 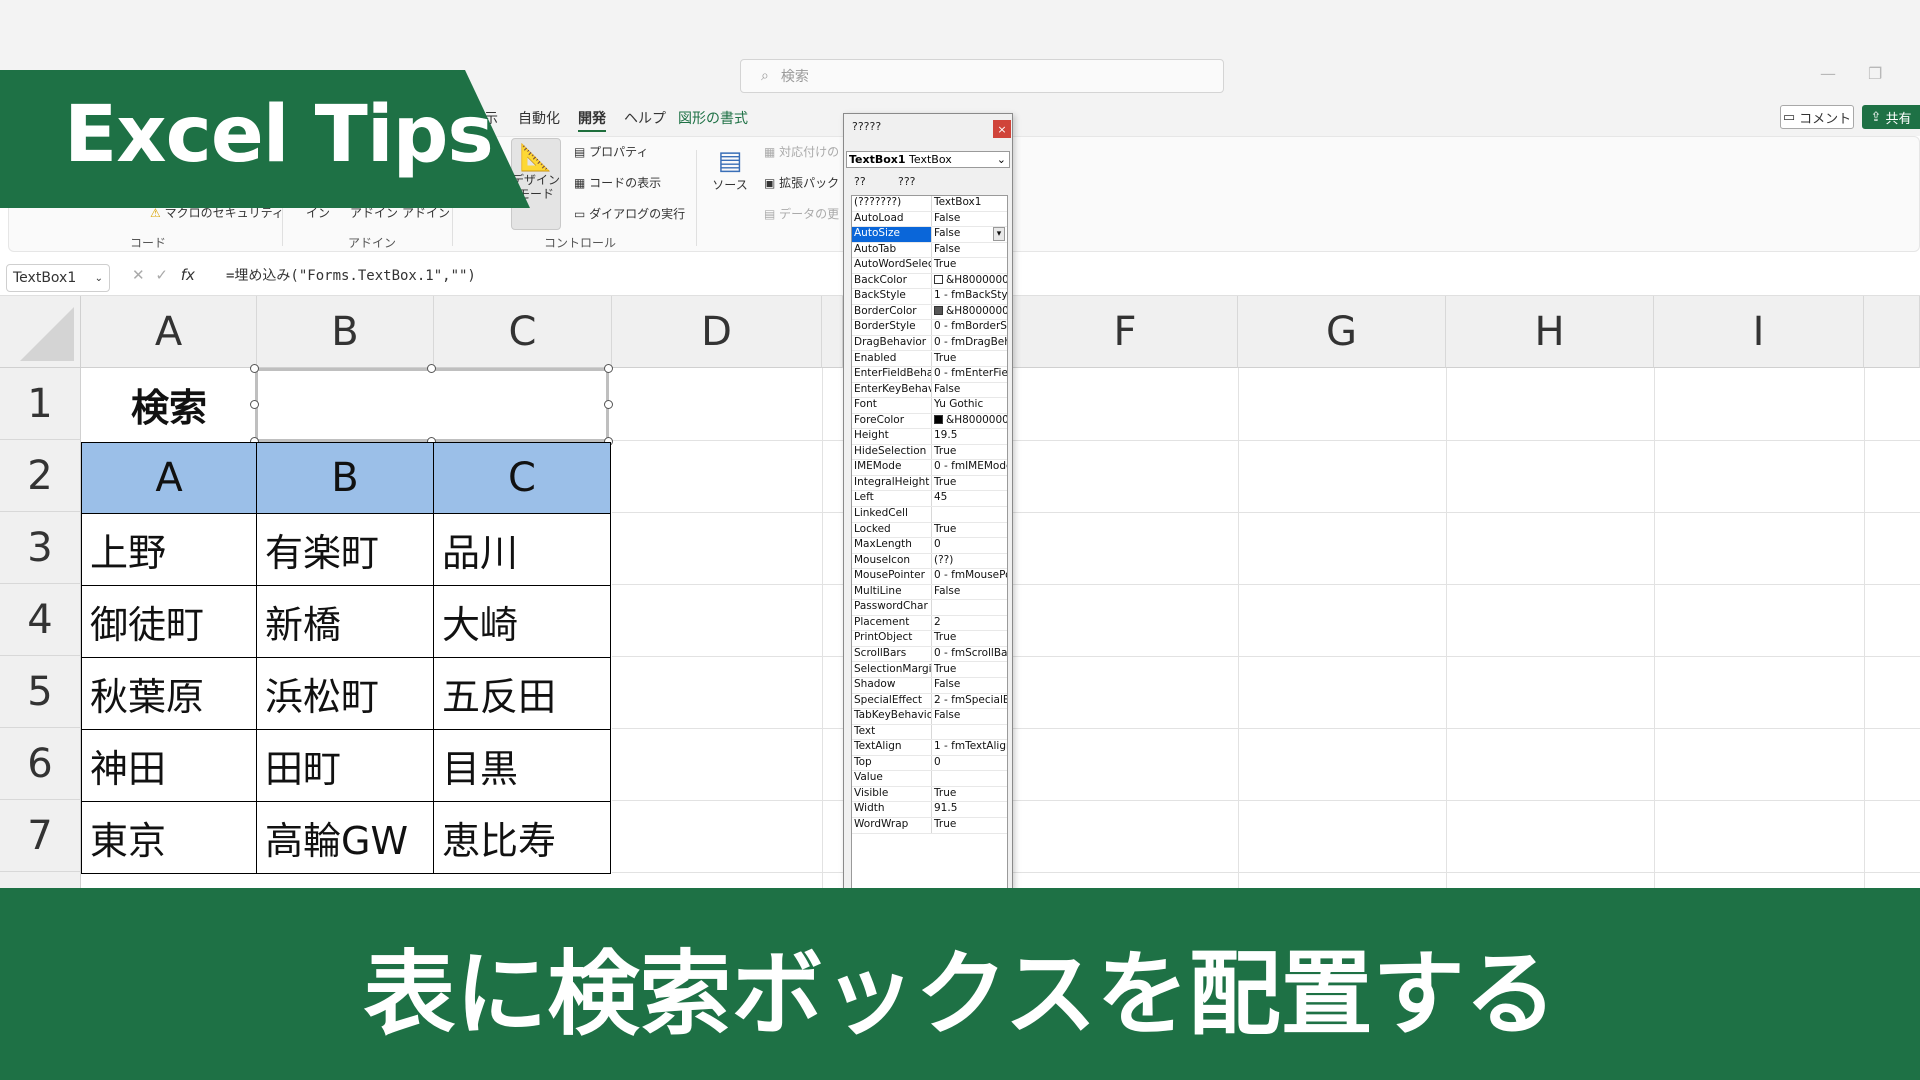 I want to click on property-row: IMEMode0 - fmIMEModeNoControl, so click(x=929, y=468).